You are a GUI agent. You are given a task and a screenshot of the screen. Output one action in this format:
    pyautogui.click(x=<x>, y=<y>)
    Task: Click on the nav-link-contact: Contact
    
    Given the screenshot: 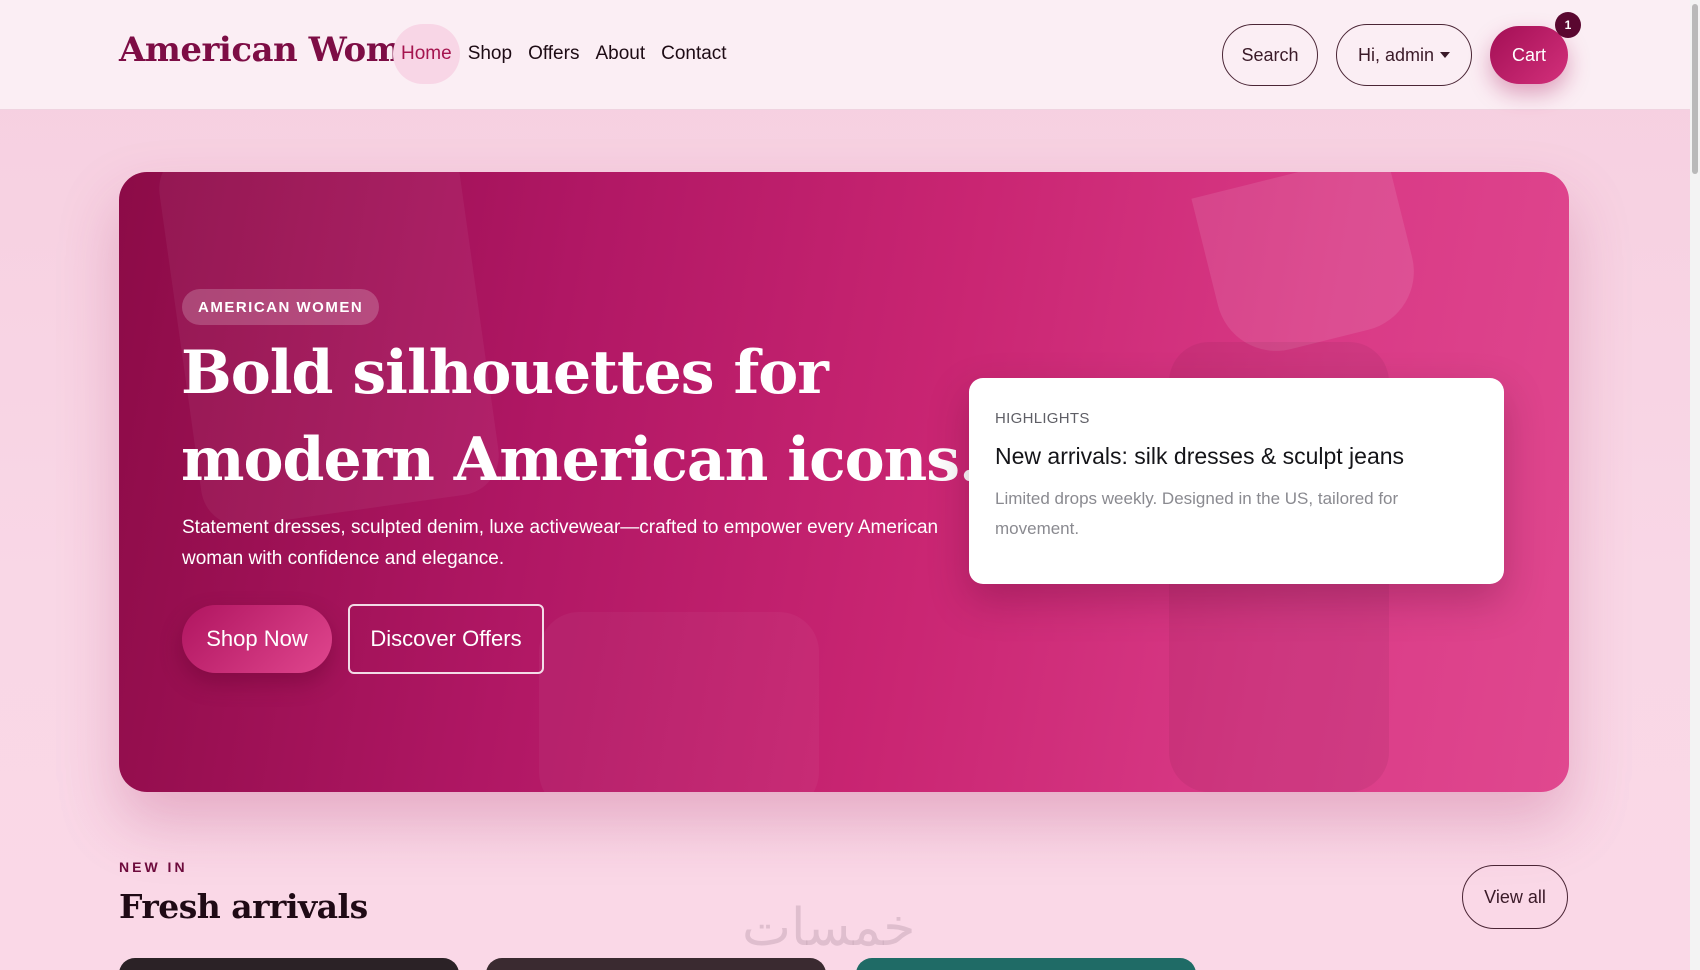 What is the action you would take?
    pyautogui.click(x=693, y=54)
    